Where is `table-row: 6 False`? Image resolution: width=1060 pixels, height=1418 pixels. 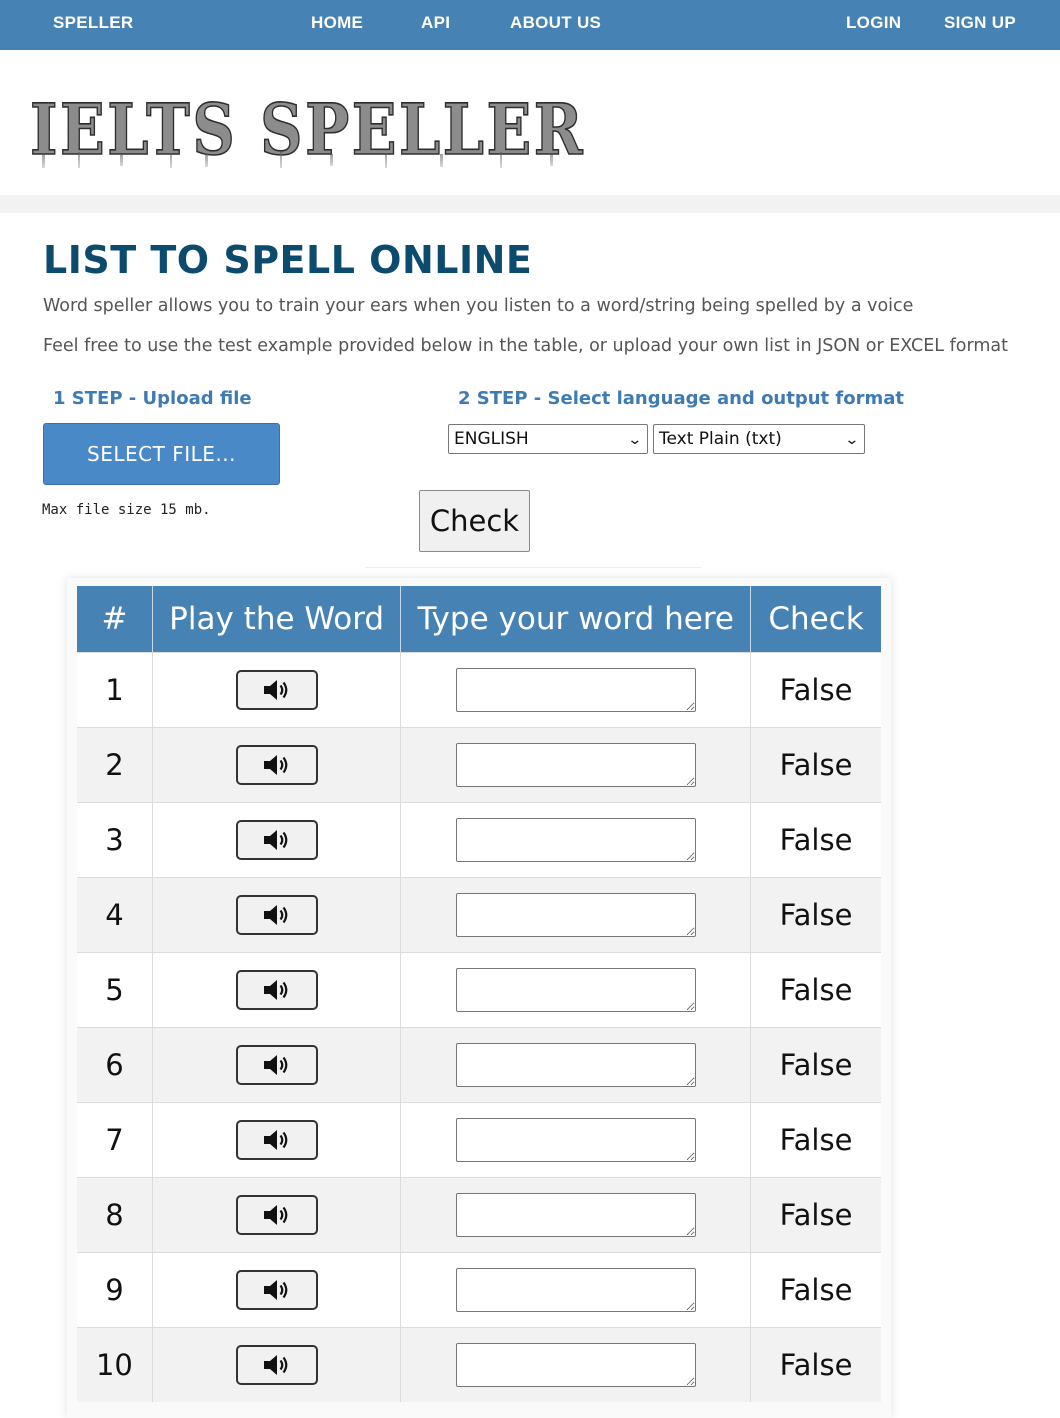
table-row: 6 False is located at coordinates (479, 1065).